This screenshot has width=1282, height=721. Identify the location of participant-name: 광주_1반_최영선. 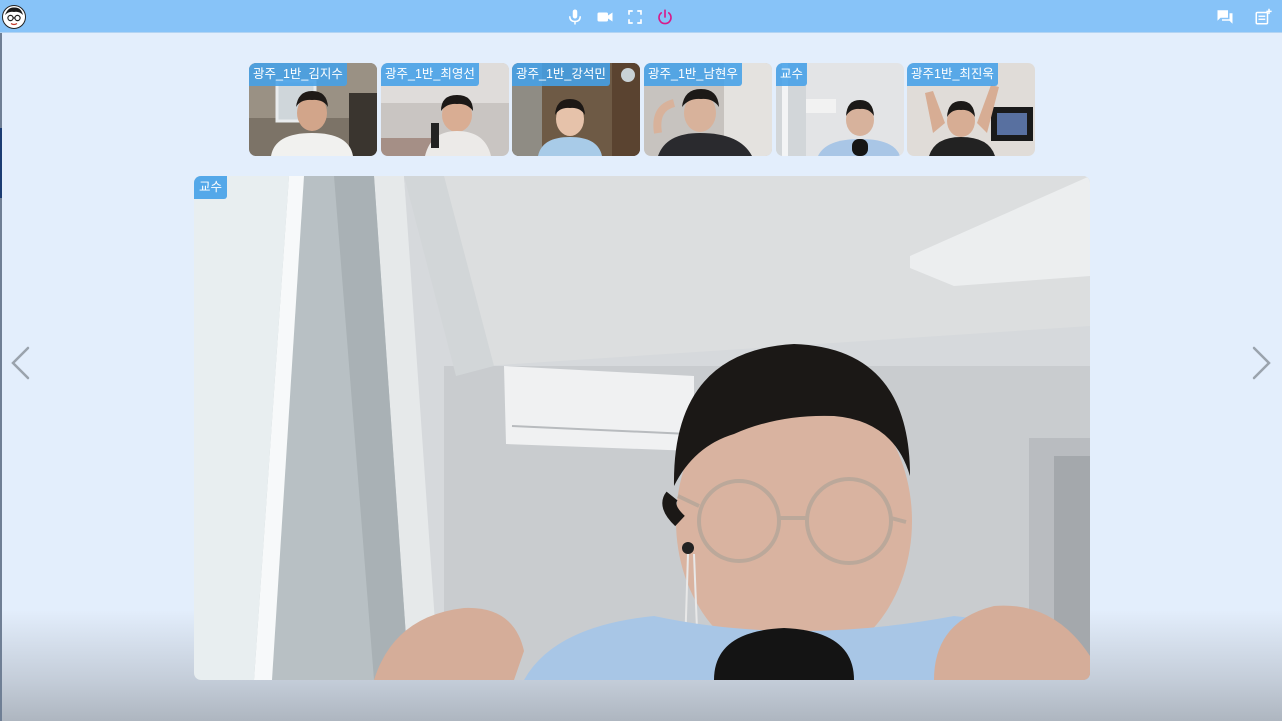
(430, 74).